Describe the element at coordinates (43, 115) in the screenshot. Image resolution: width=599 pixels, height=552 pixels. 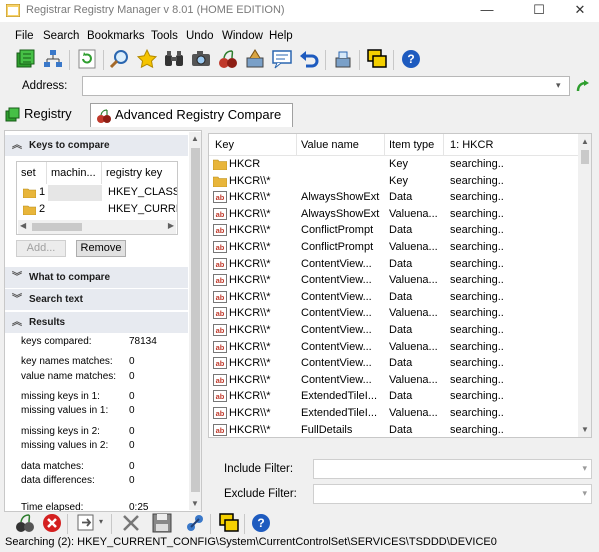
I see `tab-registry: Registry` at that location.